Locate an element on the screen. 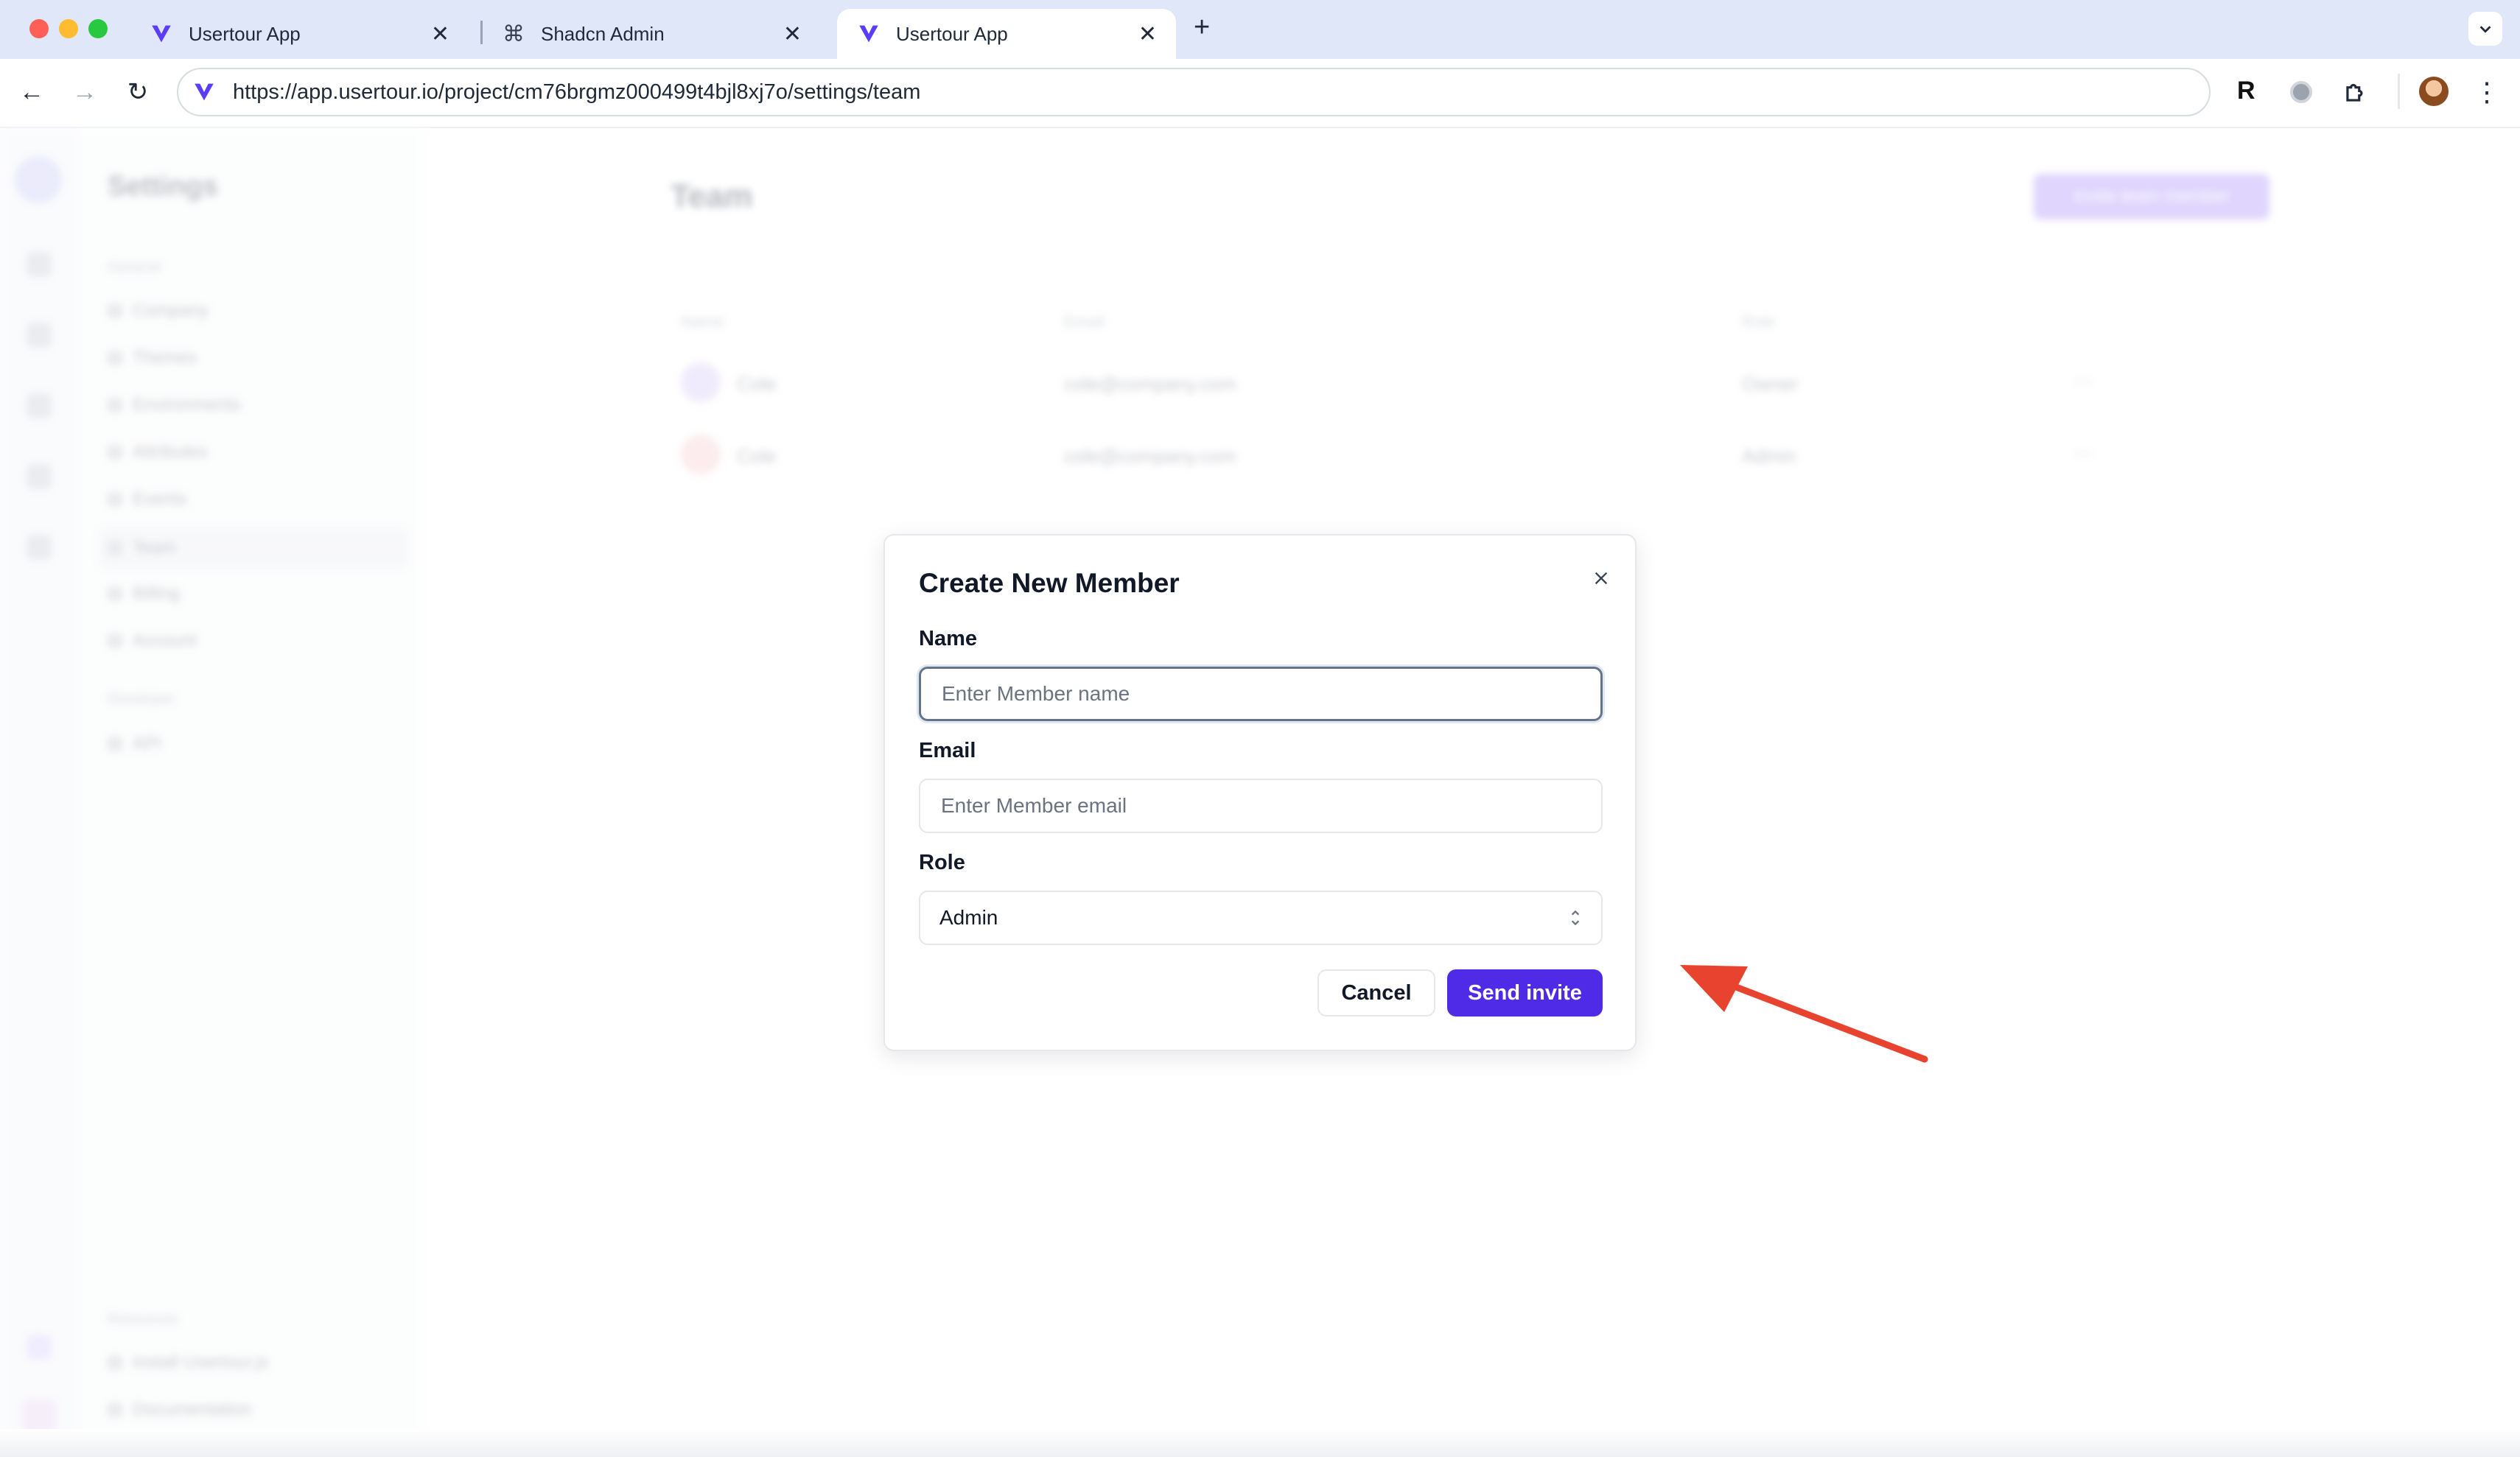  chevron-up-down-icon is located at coordinates (1575, 918).